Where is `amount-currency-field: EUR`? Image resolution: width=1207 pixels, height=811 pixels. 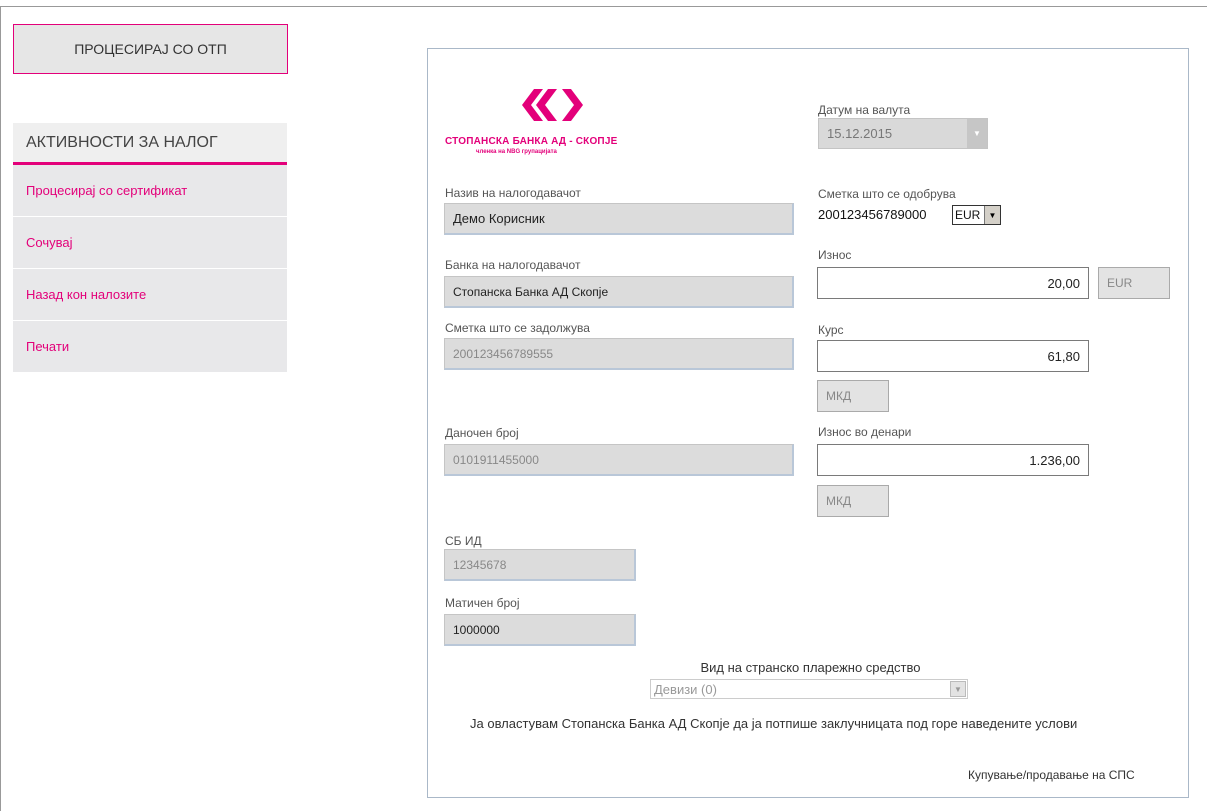 amount-currency-field: EUR is located at coordinates (1134, 283).